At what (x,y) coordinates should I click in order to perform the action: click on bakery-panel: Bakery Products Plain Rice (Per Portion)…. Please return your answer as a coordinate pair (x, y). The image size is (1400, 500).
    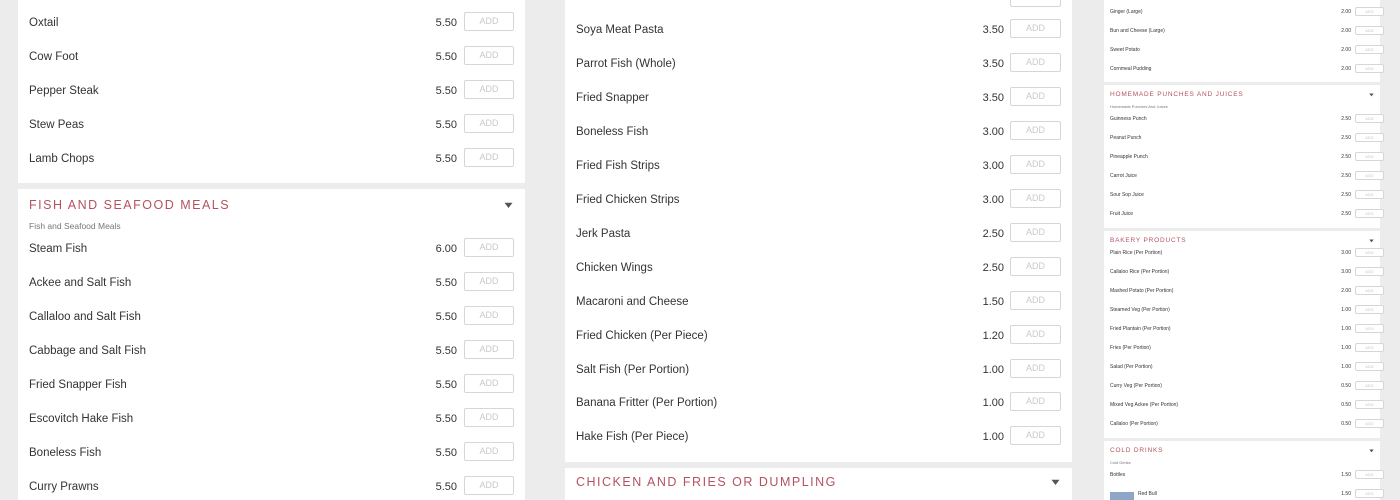
    Looking at the image, I should click on (1244, 334).